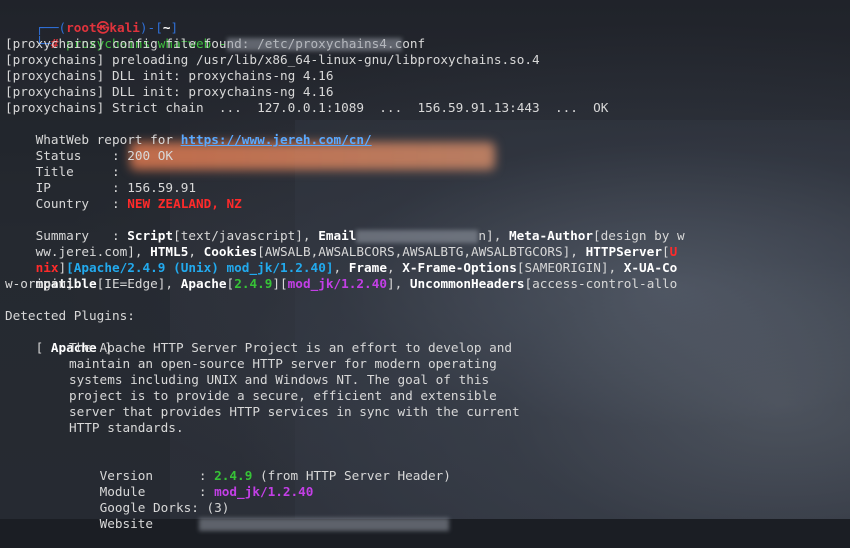 The height and width of the screenshot is (548, 850). Describe the element at coordinates (233, 475) in the screenshot. I see `plugin-version-value: 2.4.9` at that location.